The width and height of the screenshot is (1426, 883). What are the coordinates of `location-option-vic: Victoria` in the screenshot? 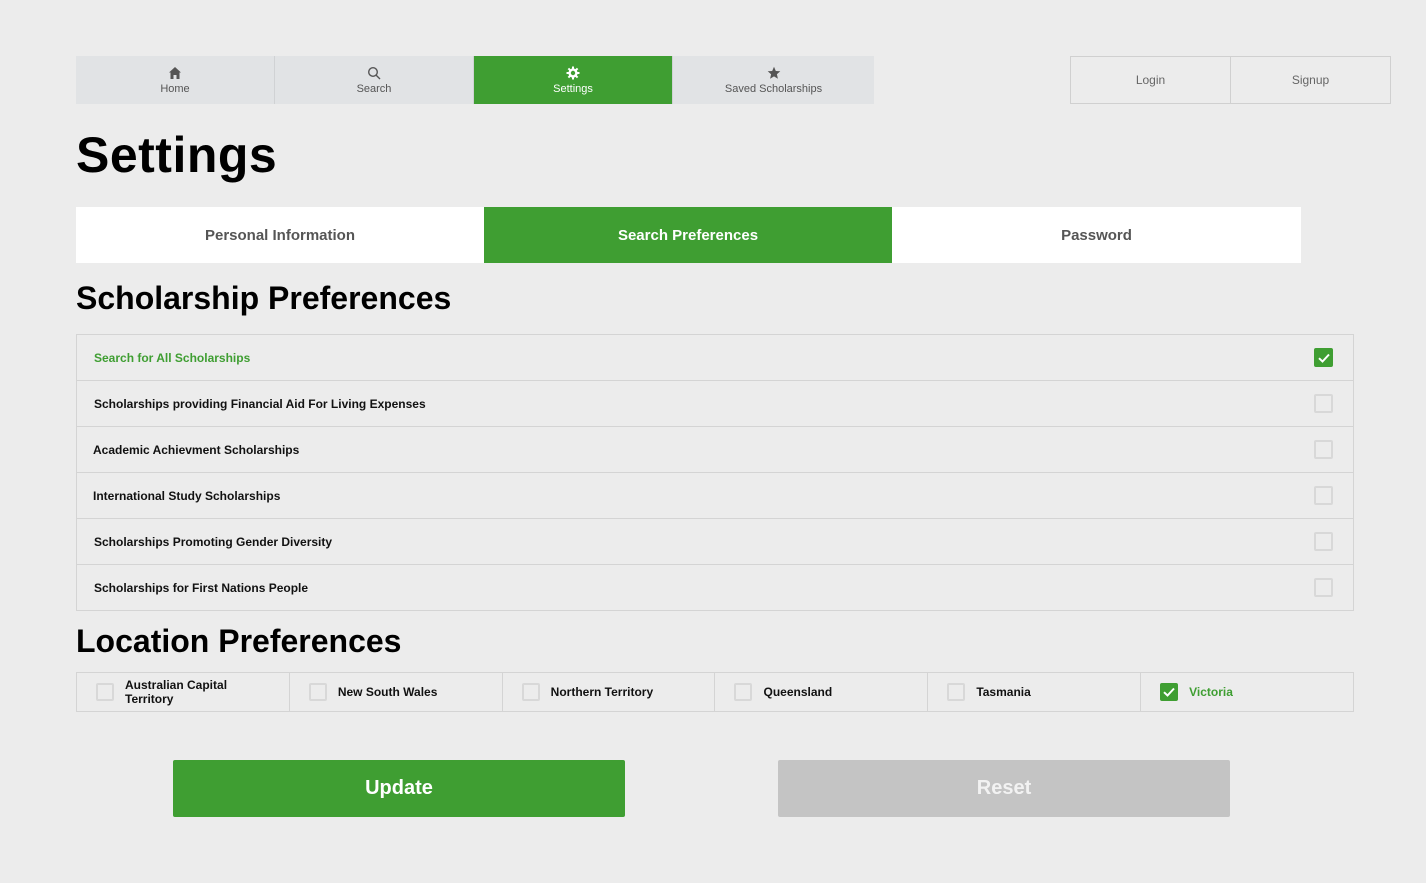 It's located at (1247, 692).